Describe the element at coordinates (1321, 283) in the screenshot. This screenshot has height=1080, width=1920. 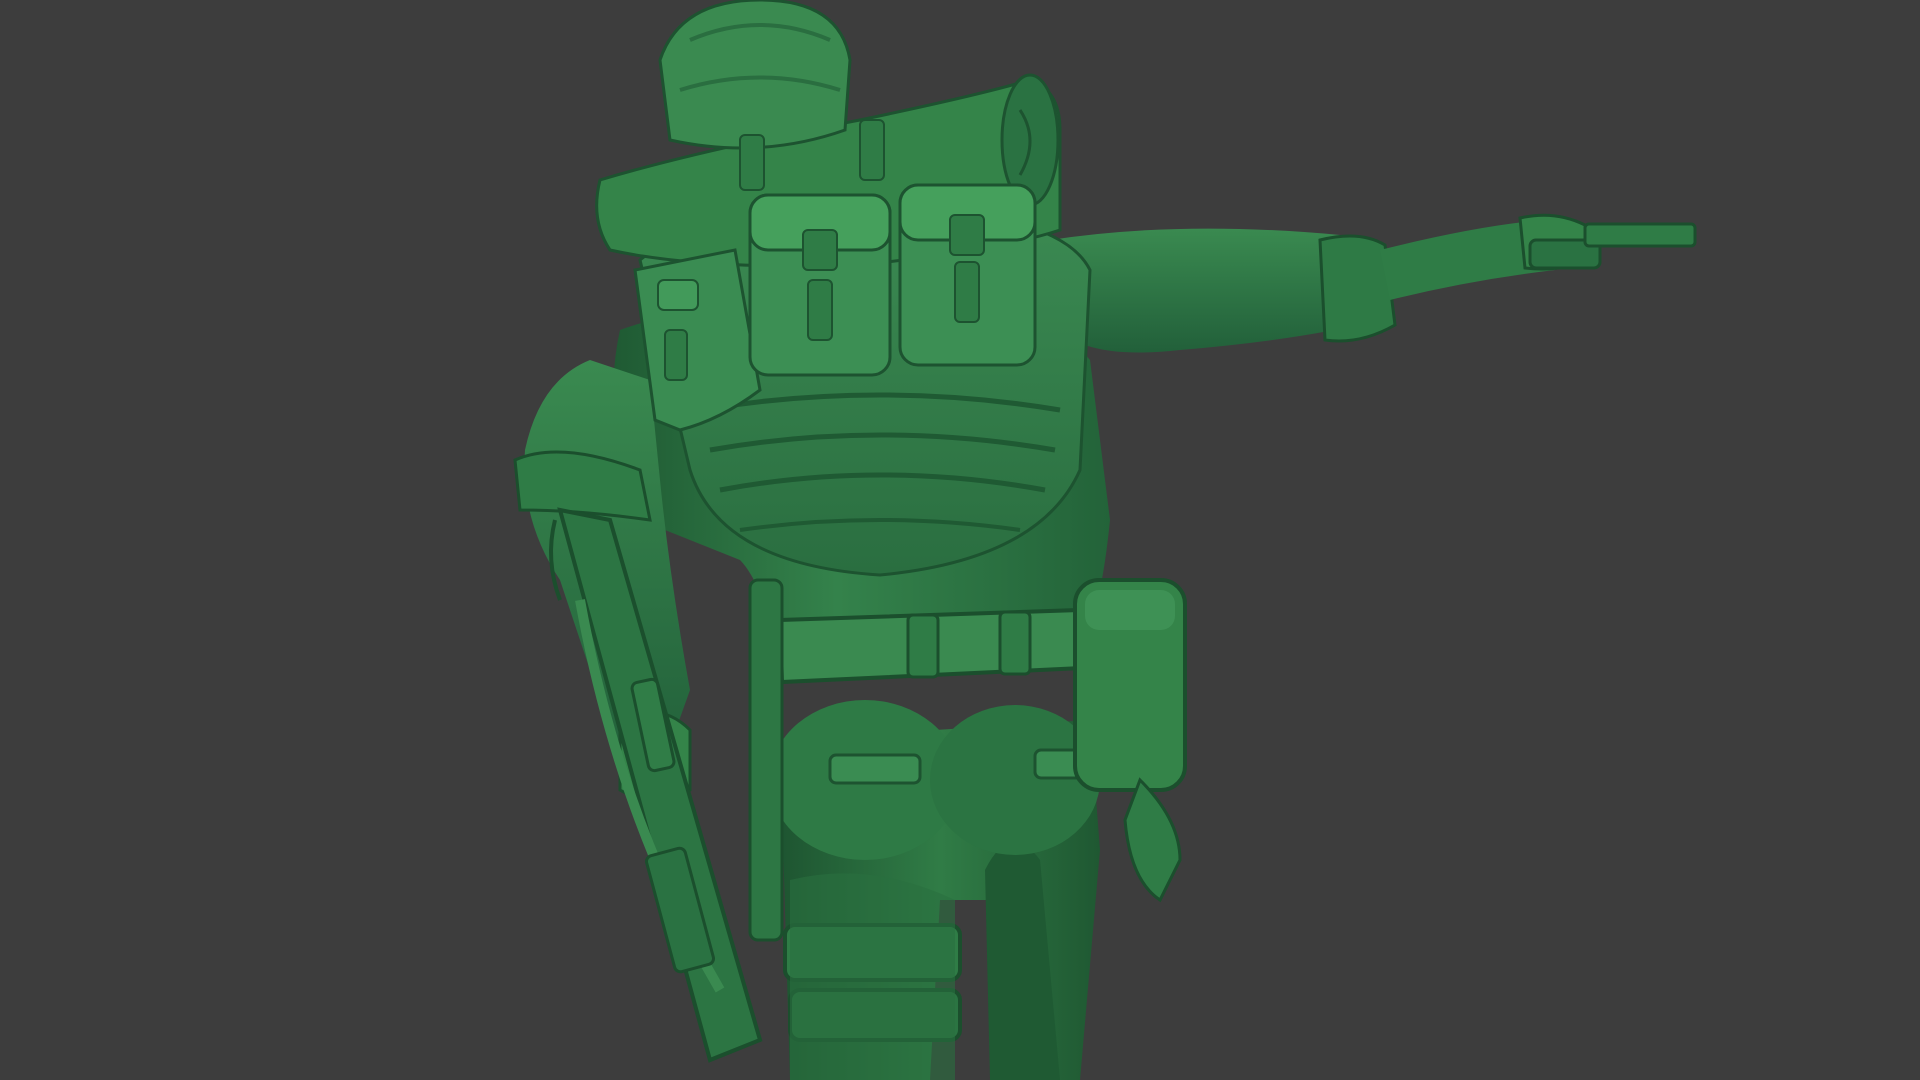
I see `right-arm` at that location.